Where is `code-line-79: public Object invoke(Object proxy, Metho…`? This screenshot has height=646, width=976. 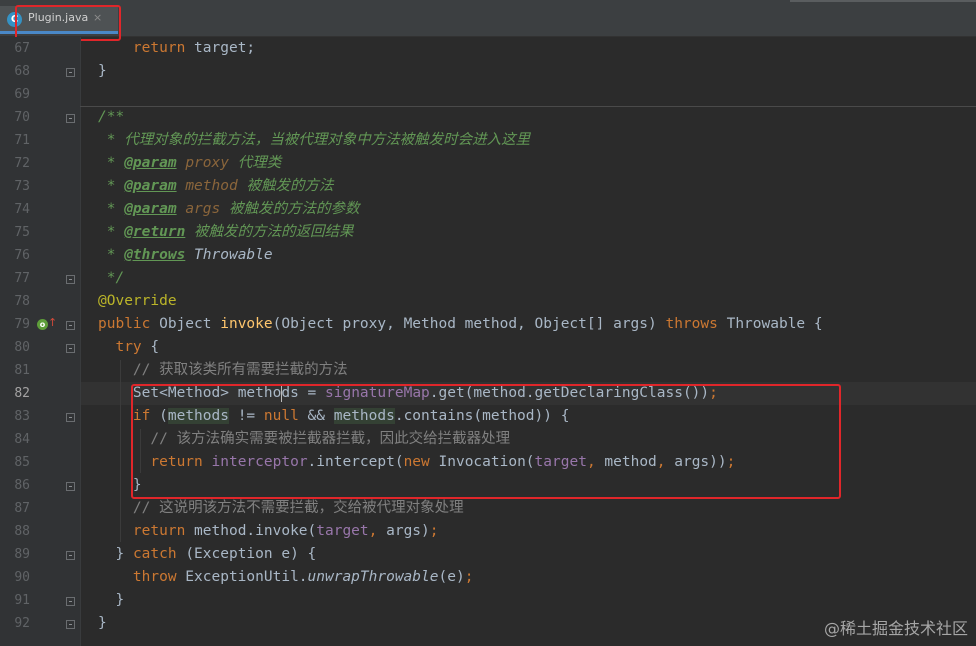 code-line-79: public Object invoke(Object proxy, Metho… is located at coordinates (460, 324).